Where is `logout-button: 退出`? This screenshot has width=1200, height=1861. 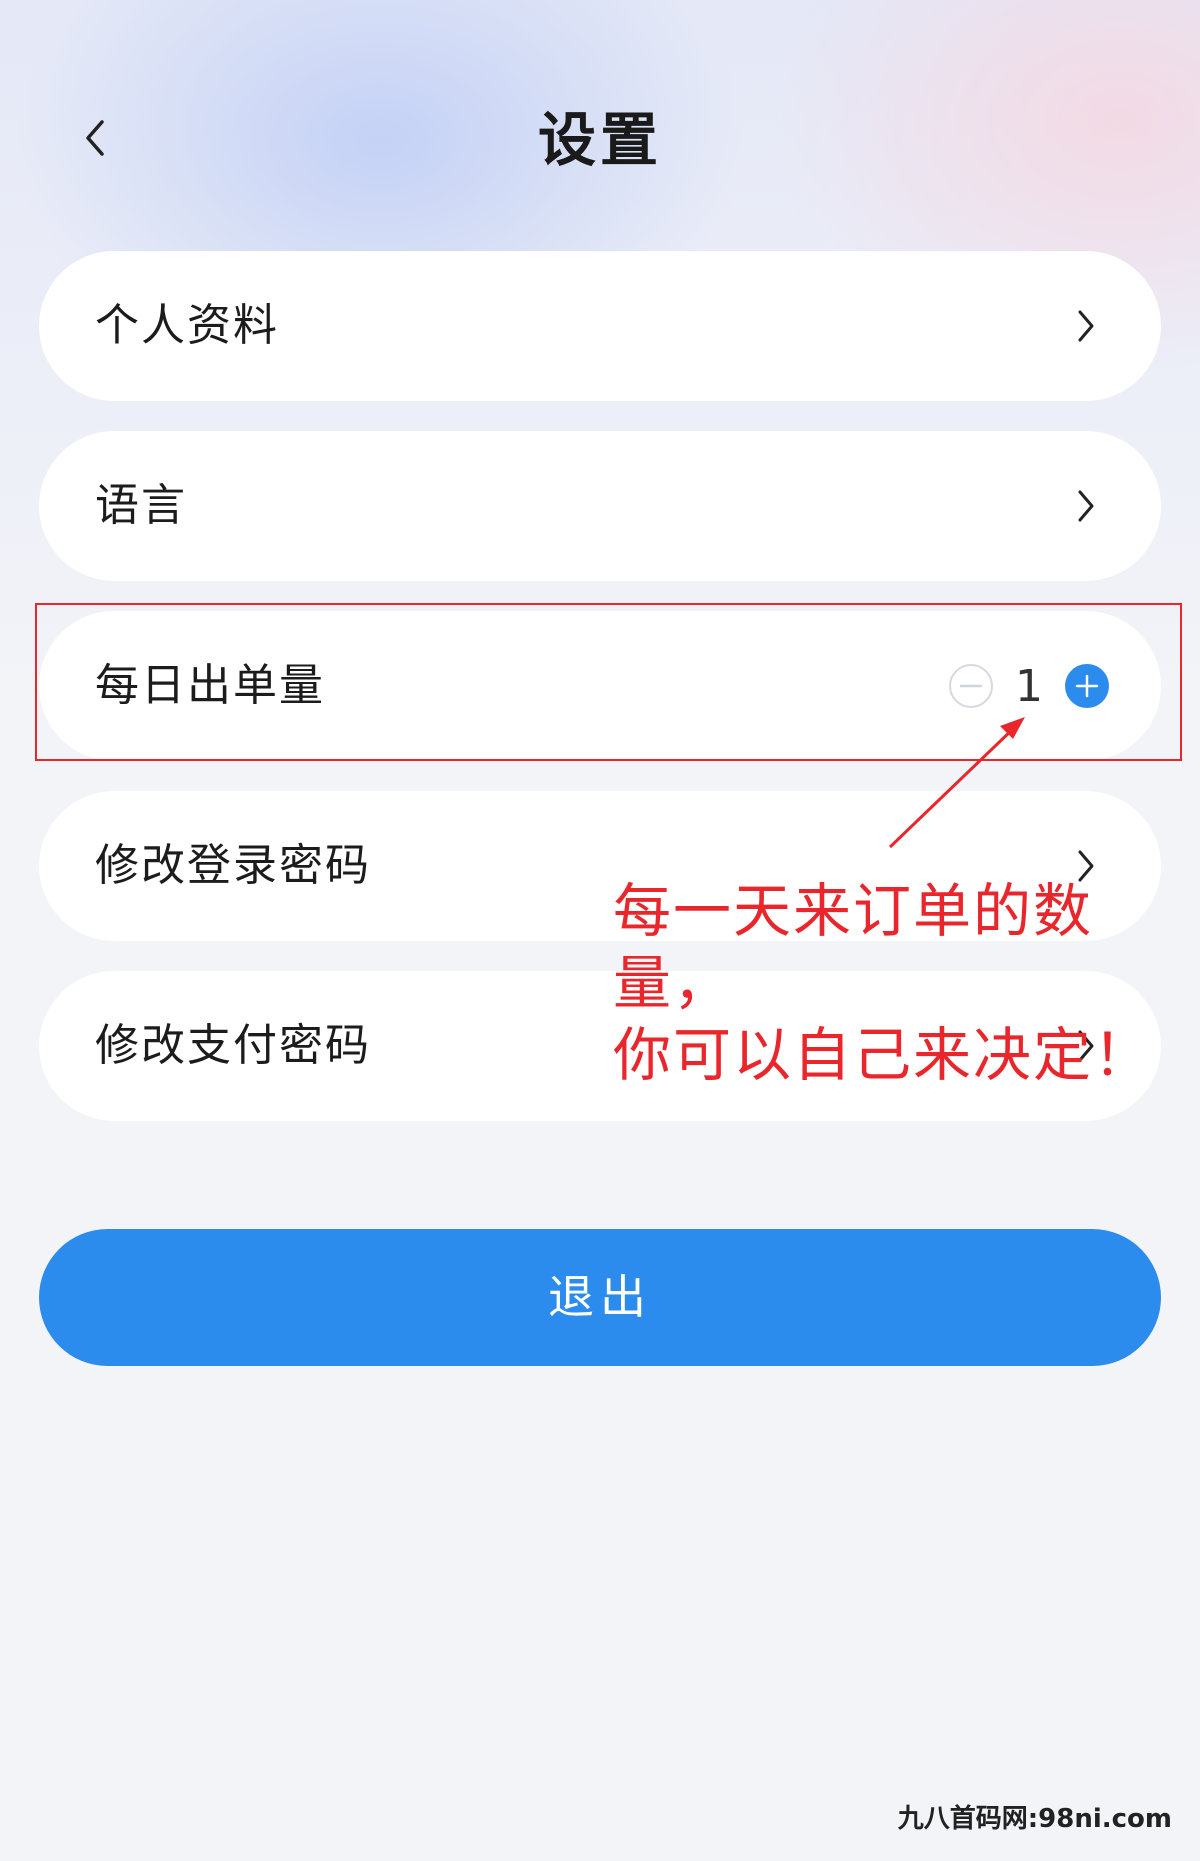
logout-button: 退出 is located at coordinates (600, 1297).